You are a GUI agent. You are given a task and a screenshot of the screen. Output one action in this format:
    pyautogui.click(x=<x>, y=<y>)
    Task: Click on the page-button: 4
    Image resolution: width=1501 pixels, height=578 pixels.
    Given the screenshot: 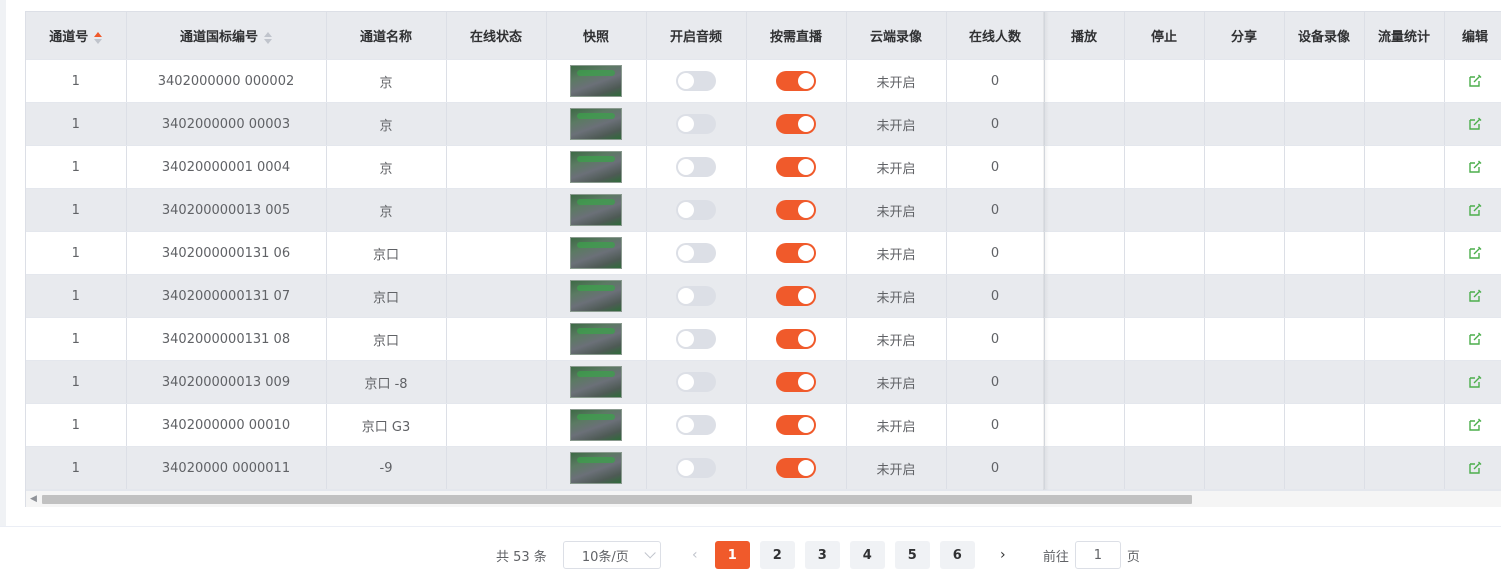 What is the action you would take?
    pyautogui.click(x=867, y=555)
    